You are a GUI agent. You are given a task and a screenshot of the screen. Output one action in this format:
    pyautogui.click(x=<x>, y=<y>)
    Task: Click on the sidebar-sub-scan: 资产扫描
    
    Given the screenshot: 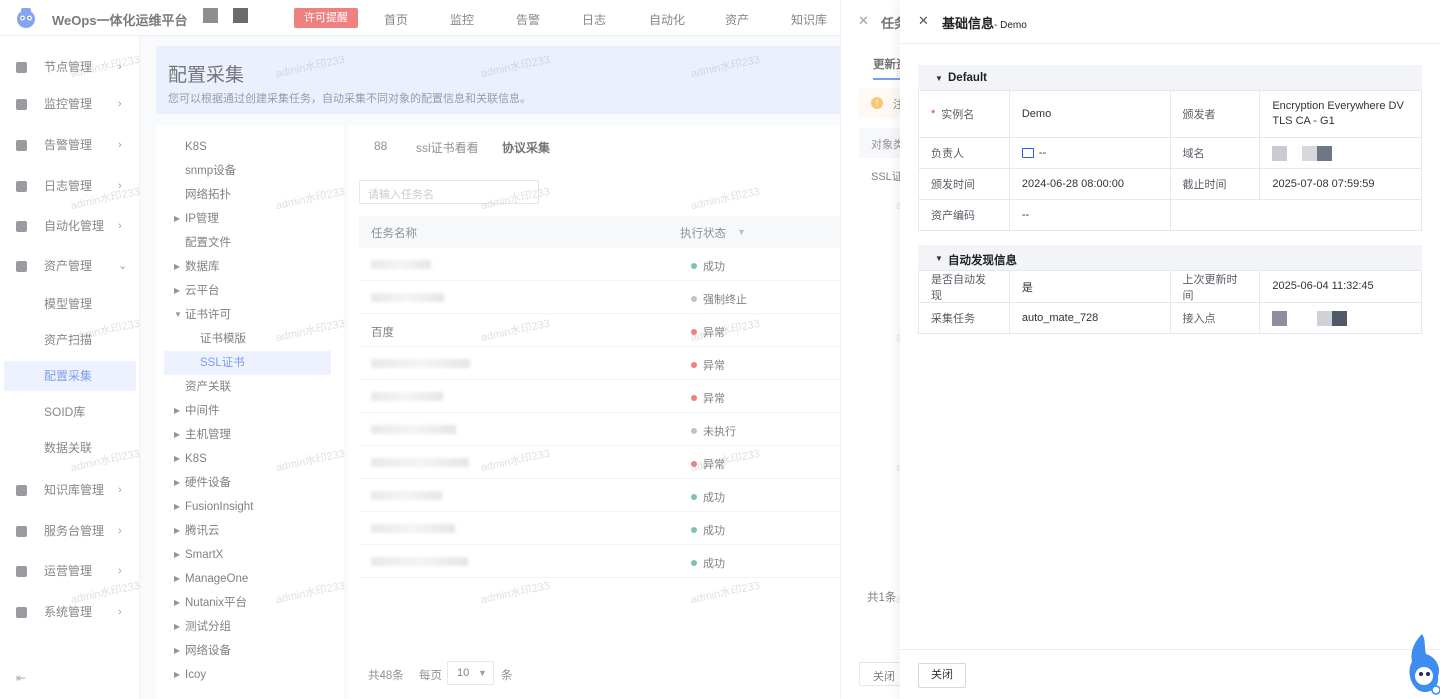 What is the action you would take?
    pyautogui.click(x=70, y=340)
    